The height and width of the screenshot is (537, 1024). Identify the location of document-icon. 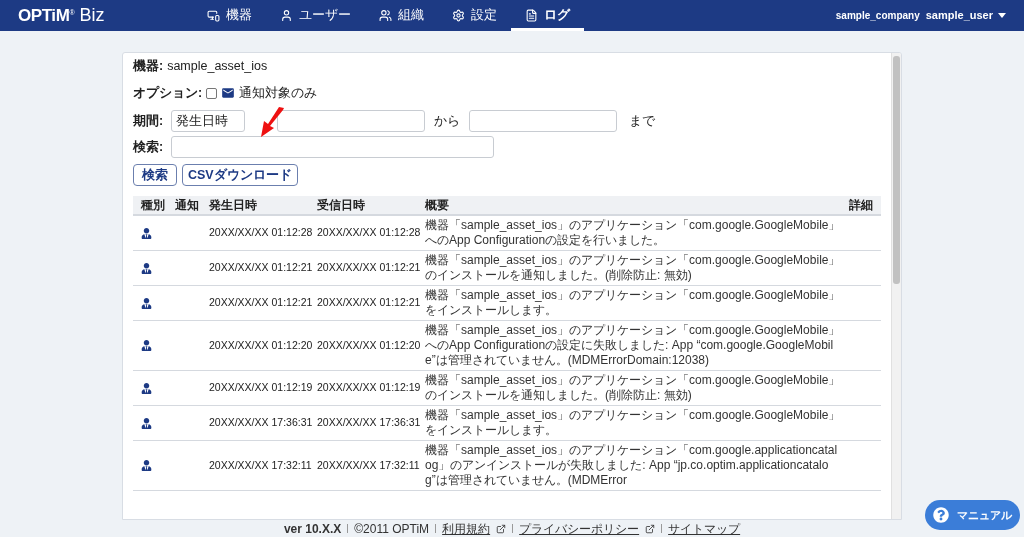
(531, 15).